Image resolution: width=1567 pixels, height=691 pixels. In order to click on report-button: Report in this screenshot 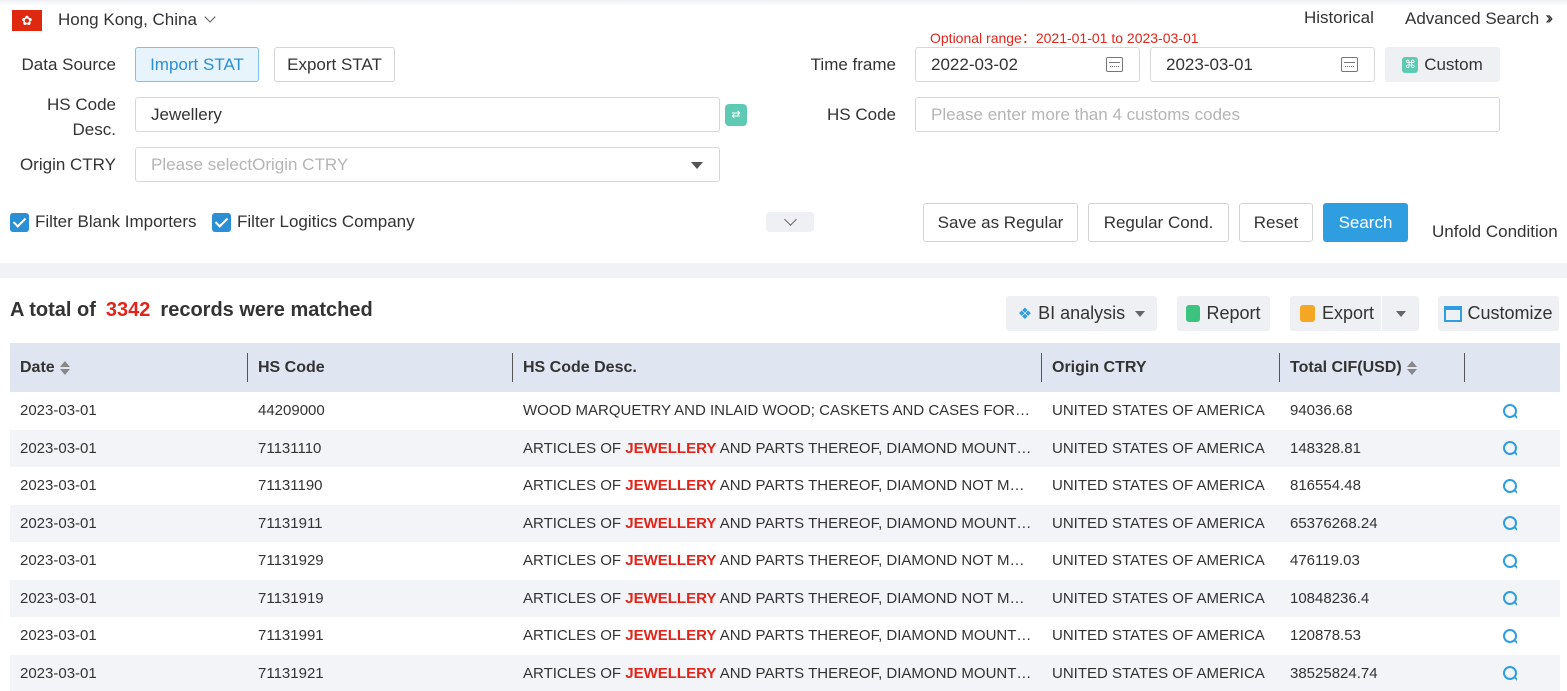, I will do `click(1223, 313)`.